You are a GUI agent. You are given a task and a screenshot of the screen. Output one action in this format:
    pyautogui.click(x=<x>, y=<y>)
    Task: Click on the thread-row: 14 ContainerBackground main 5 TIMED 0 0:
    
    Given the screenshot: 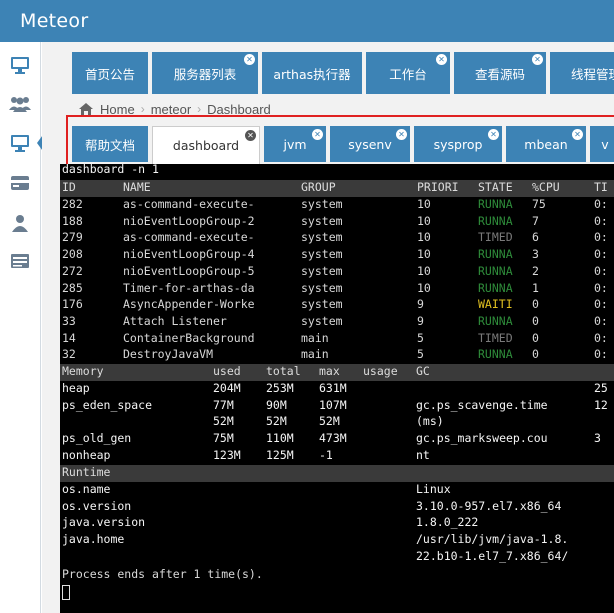 What is the action you would take?
    pyautogui.click(x=335, y=337)
    